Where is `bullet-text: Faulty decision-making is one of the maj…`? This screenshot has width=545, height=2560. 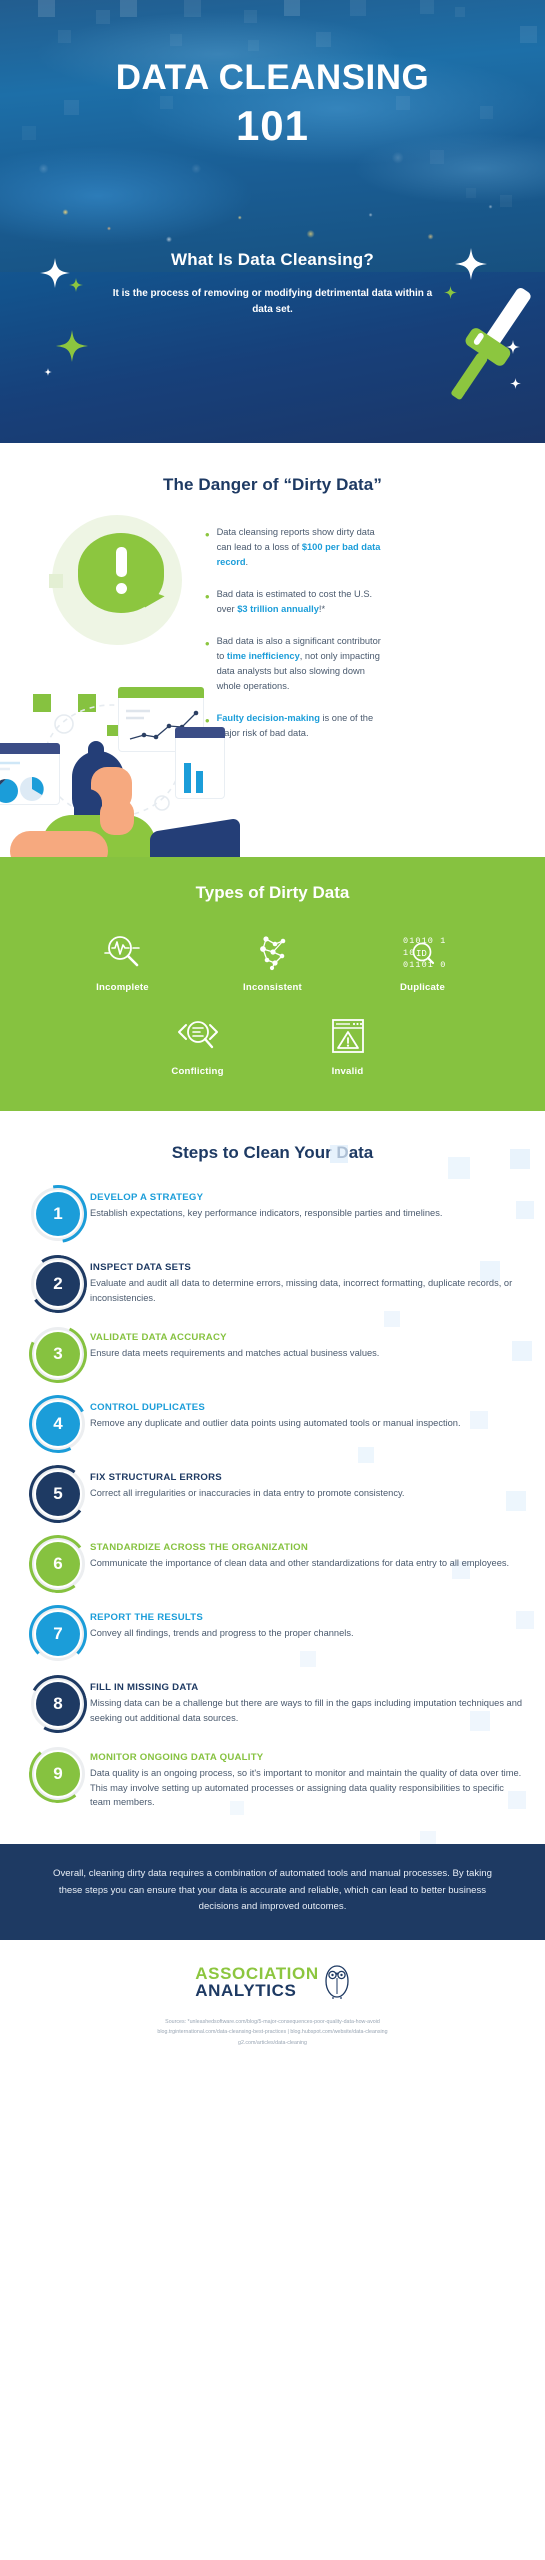 bullet-text: Faulty decision-making is one of the maj… is located at coordinates (295, 726).